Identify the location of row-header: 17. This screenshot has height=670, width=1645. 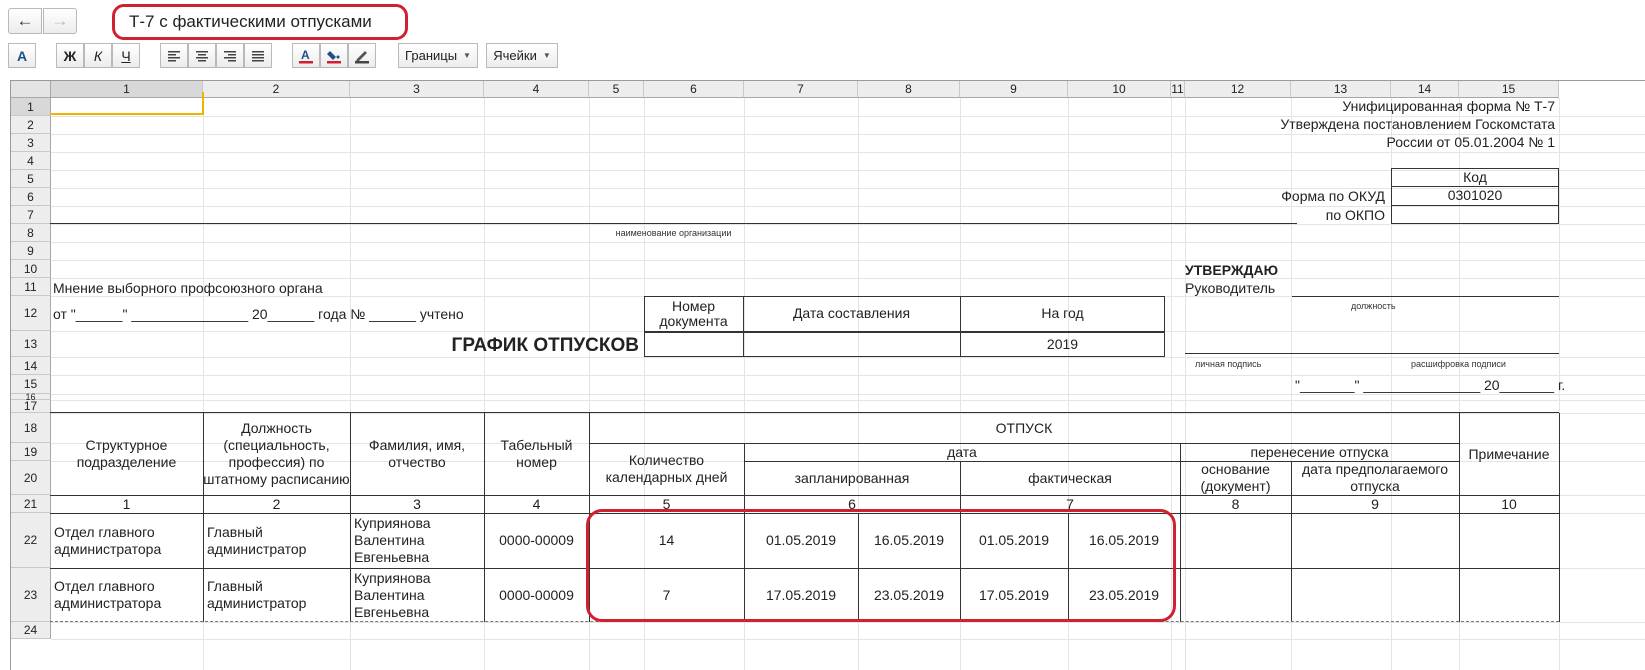
(31, 406).